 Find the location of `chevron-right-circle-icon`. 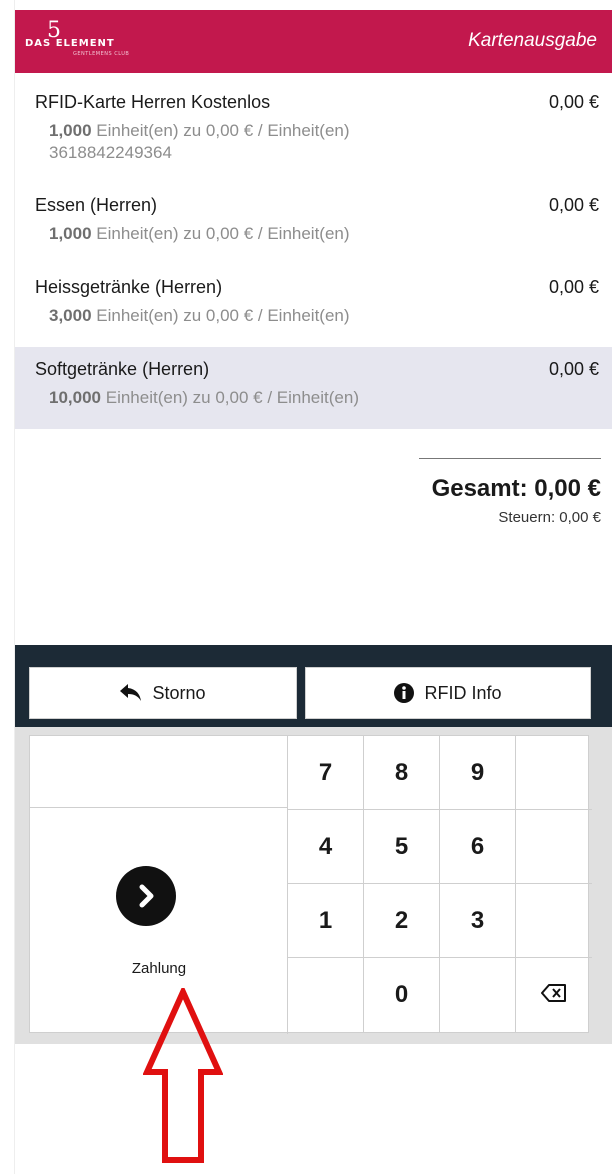

chevron-right-circle-icon is located at coordinates (146, 896).